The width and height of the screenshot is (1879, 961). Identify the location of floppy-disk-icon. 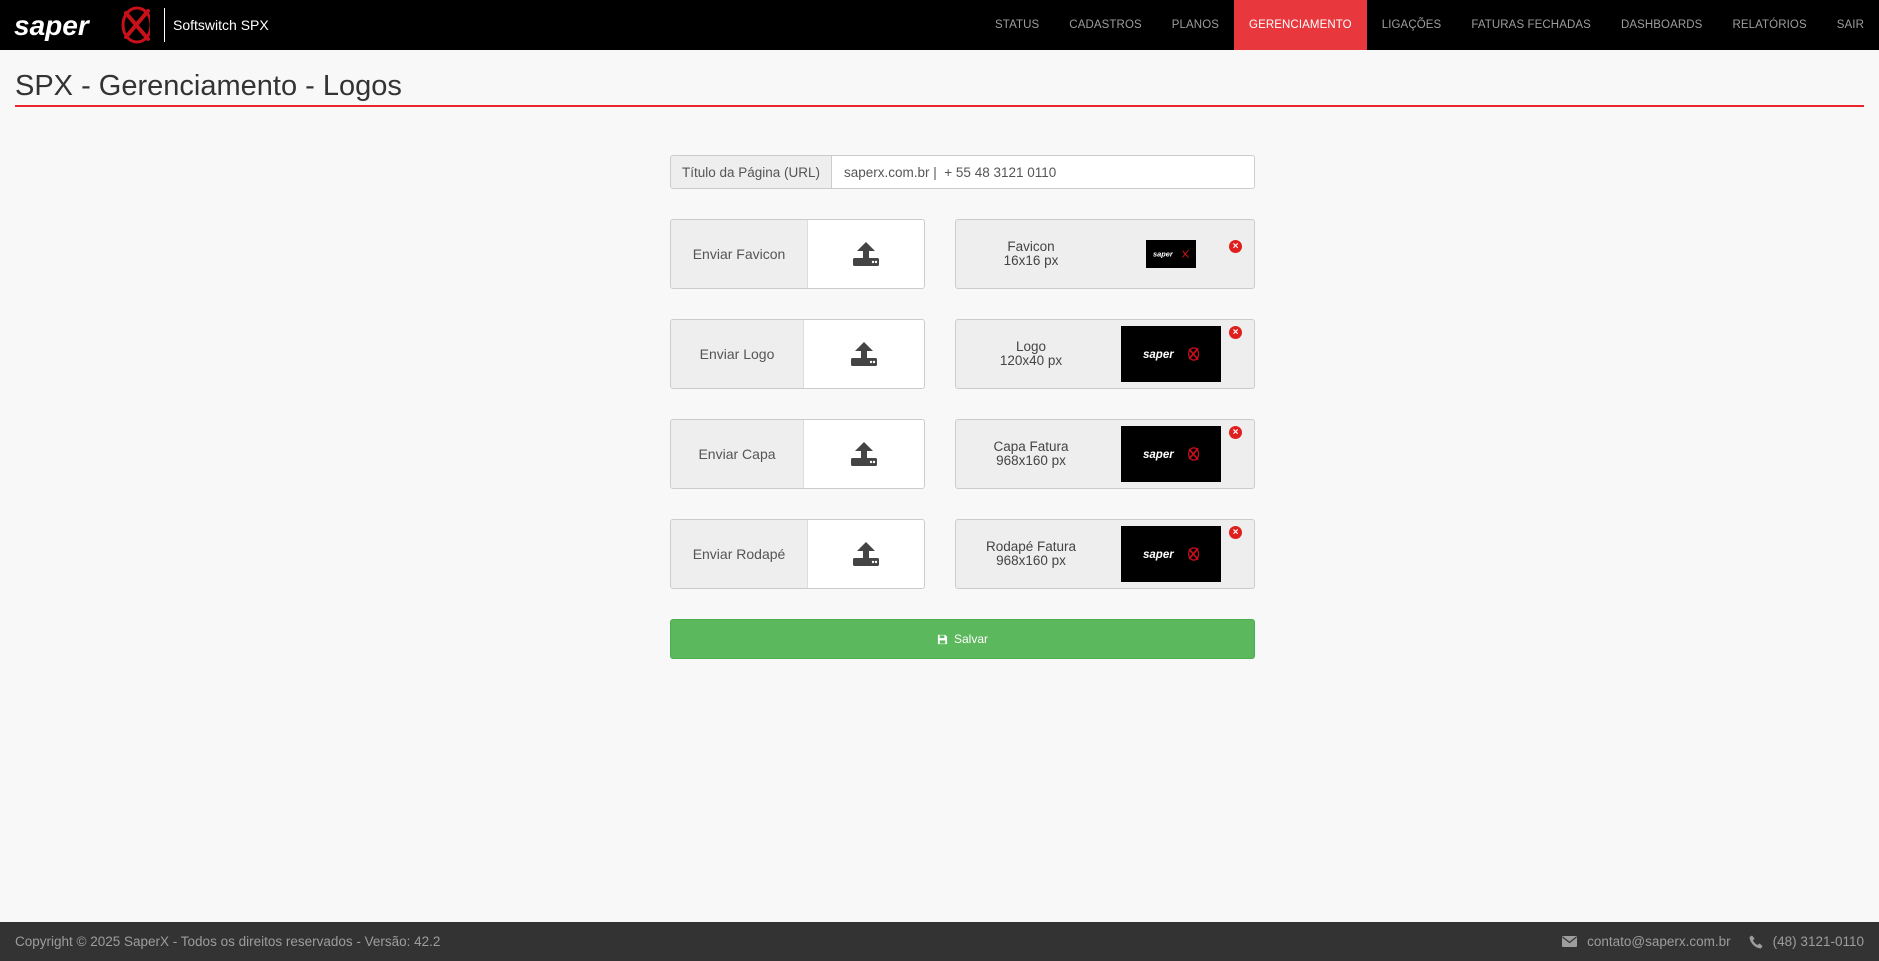
(942, 639).